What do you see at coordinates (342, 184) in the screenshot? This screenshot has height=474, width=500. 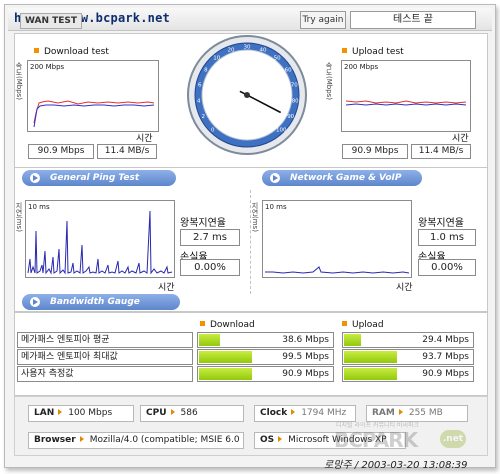 I see `game-voip-header: Network Game & VoIP Test` at bounding box center [342, 184].